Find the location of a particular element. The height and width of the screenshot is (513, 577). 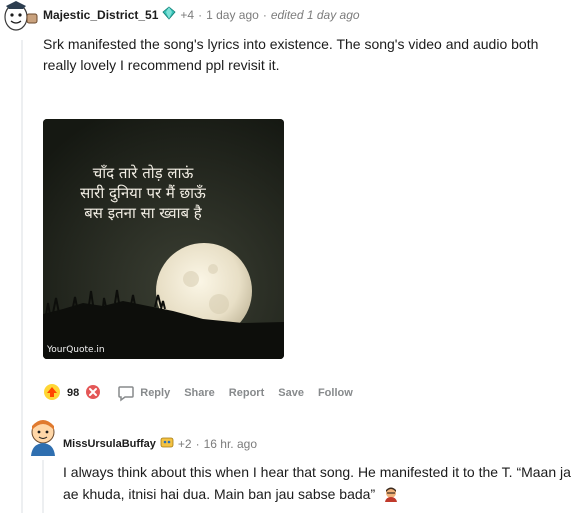

award-count: +2 is located at coordinates (185, 444).